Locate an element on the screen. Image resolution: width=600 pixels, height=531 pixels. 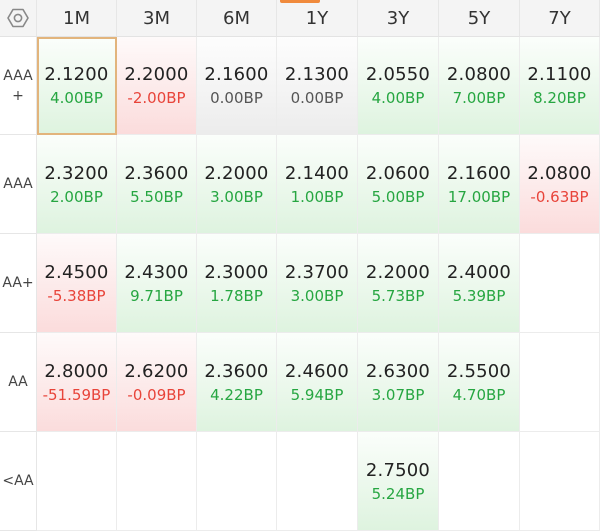
rate-change: 1.78BP is located at coordinates (236, 295).